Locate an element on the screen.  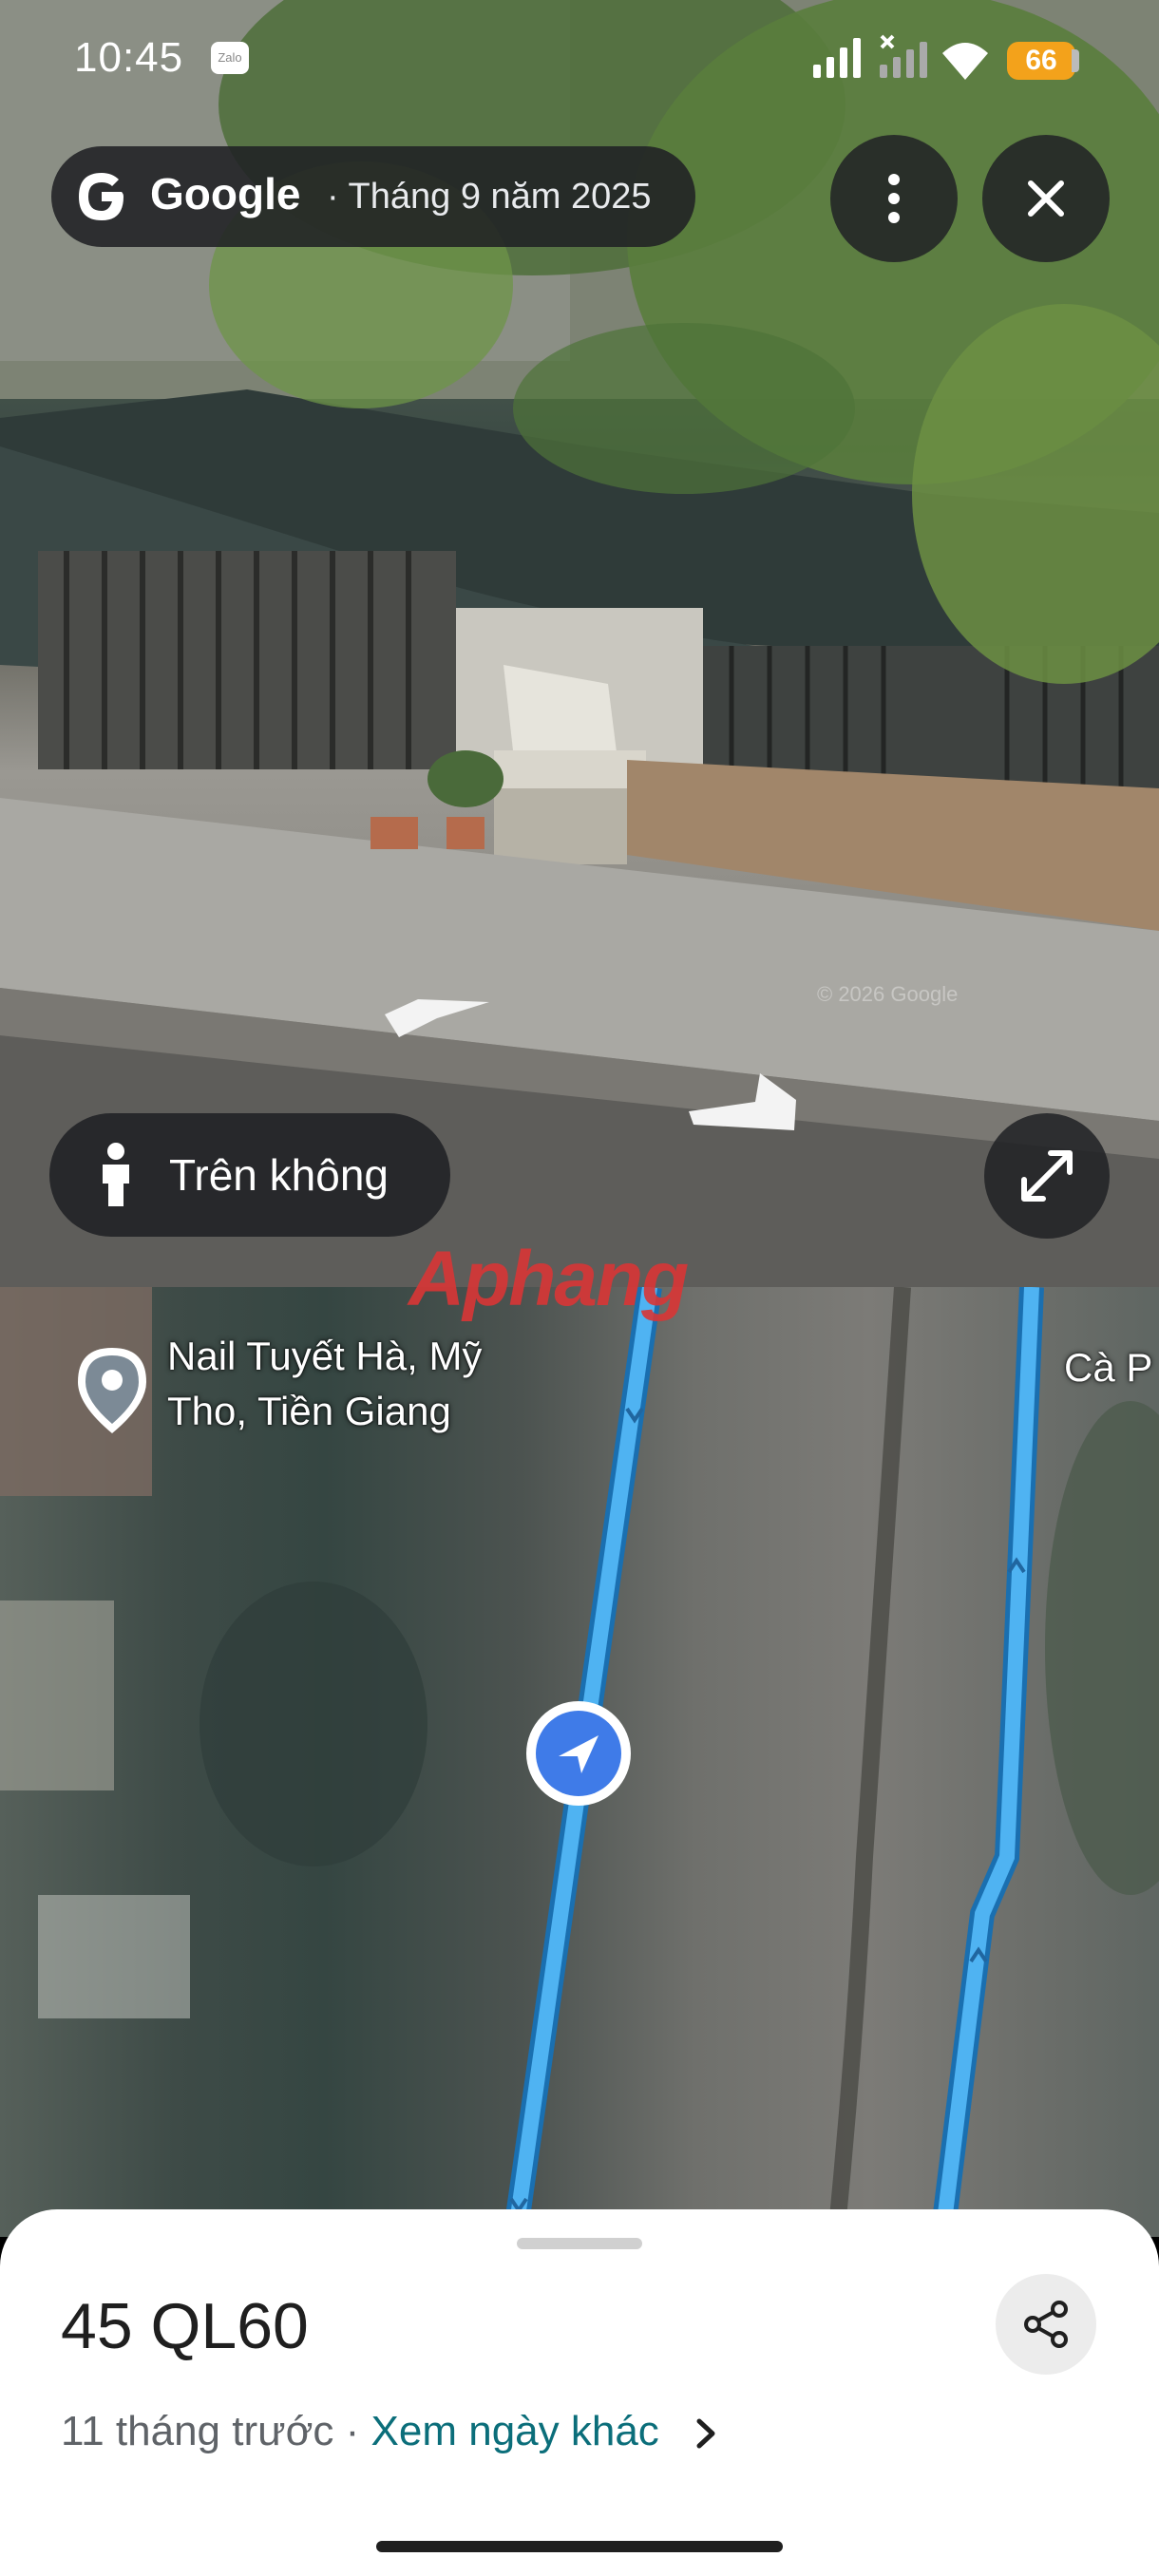
wifi-icon is located at coordinates (965, 61).